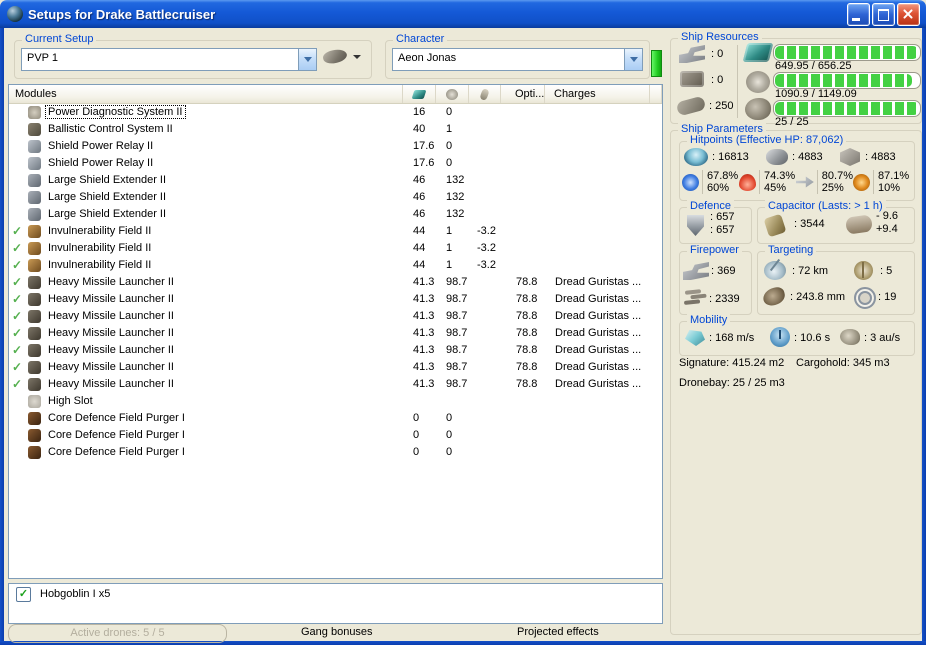 The width and height of the screenshot is (926, 645). I want to click on module-name: Invulnerability Field II, so click(100, 248).